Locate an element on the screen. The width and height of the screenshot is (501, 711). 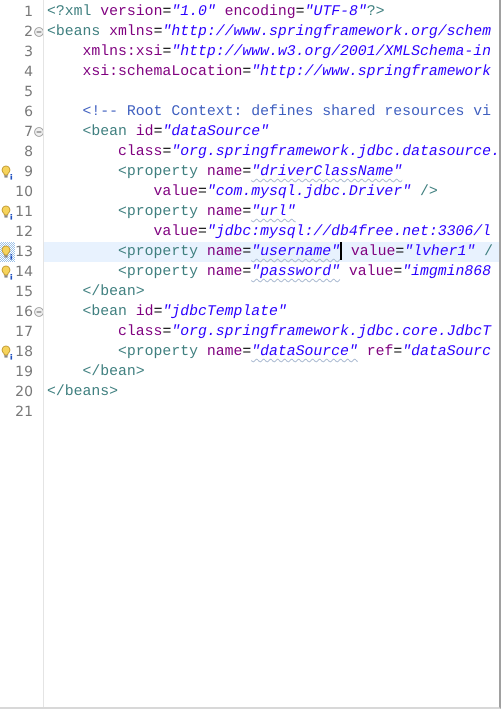
line-number: 10 is located at coordinates (24, 192).